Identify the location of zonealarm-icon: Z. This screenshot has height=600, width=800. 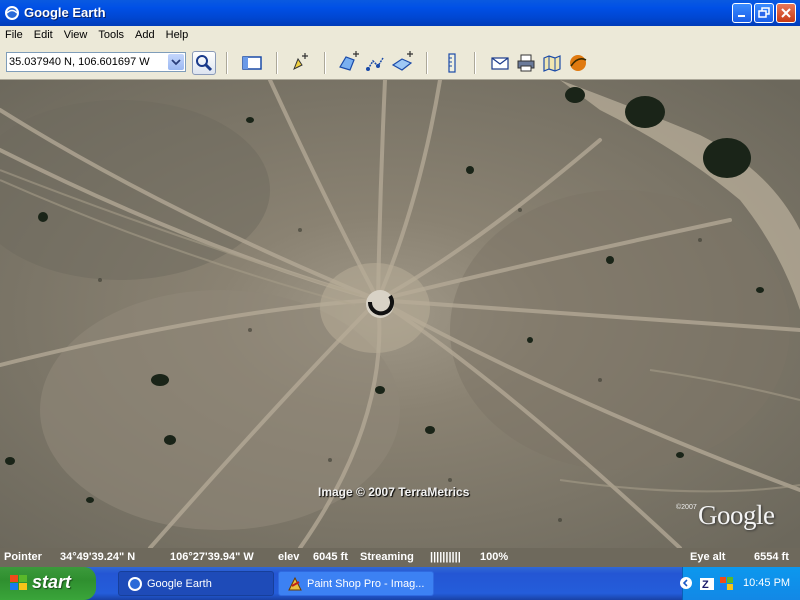
(707, 584).